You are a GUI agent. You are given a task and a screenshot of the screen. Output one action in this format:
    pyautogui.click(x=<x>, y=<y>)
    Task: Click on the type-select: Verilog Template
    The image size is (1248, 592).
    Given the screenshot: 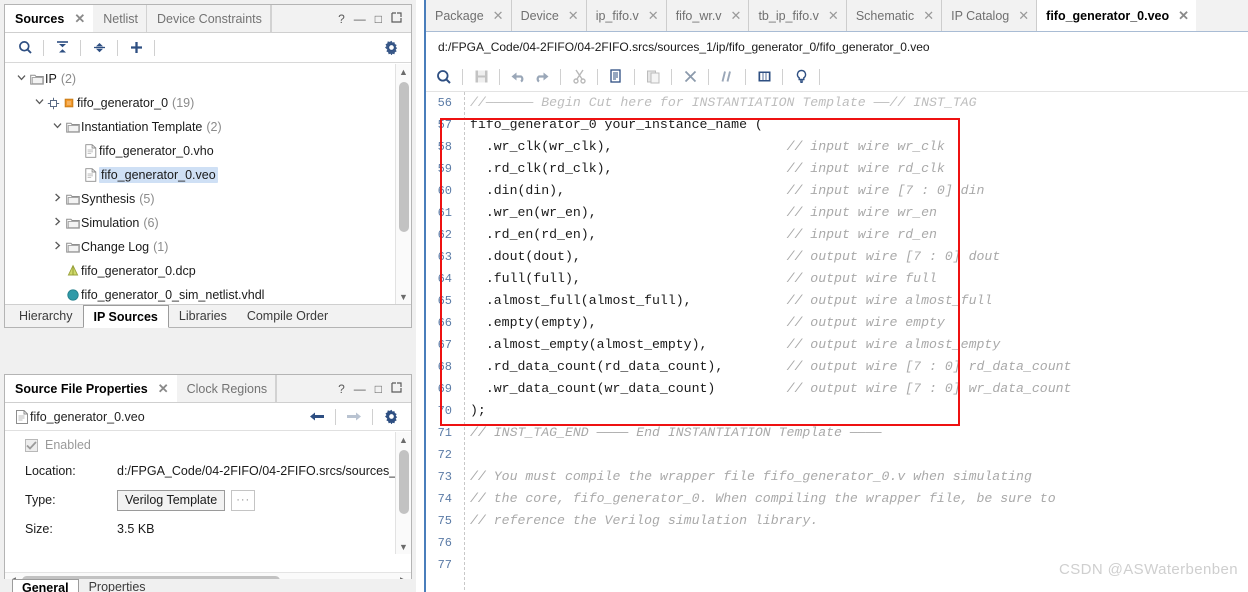 What is the action you would take?
    pyautogui.click(x=171, y=500)
    